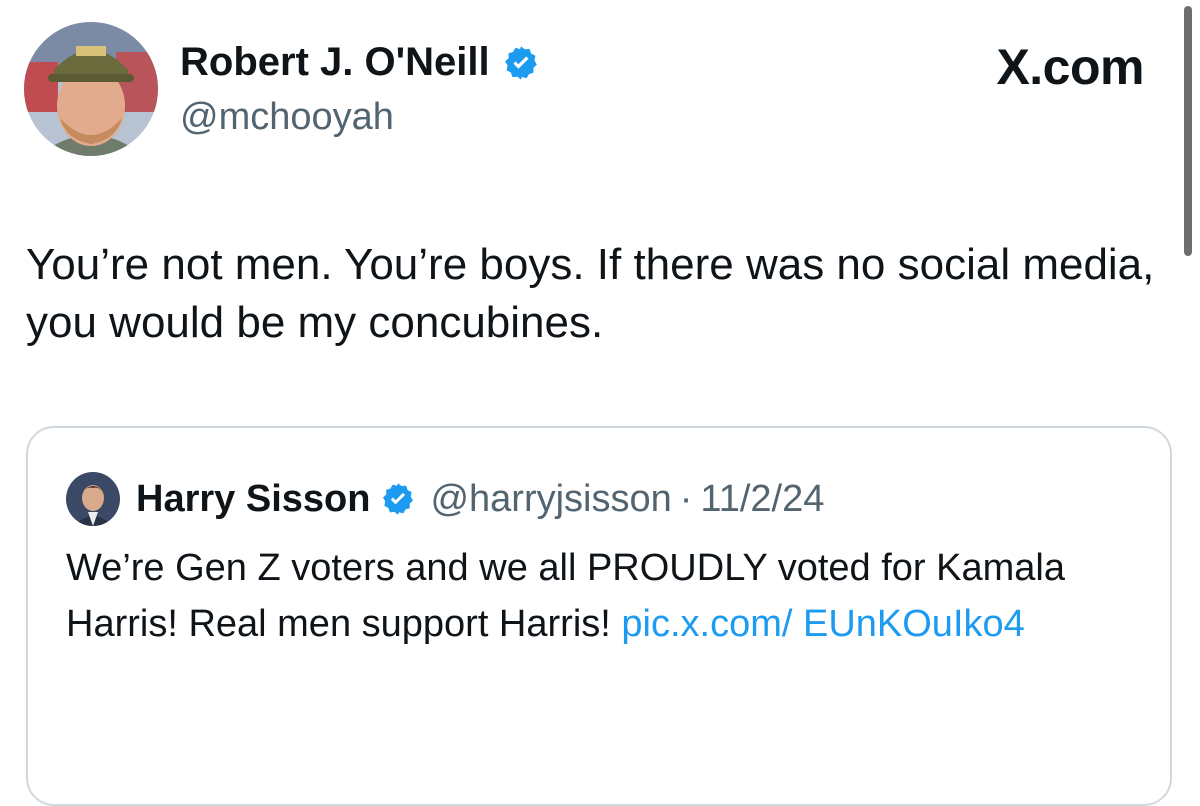 The height and width of the screenshot is (806, 1200). What do you see at coordinates (398, 499) in the screenshot?
I see `quoted-verified-badge-icon` at bounding box center [398, 499].